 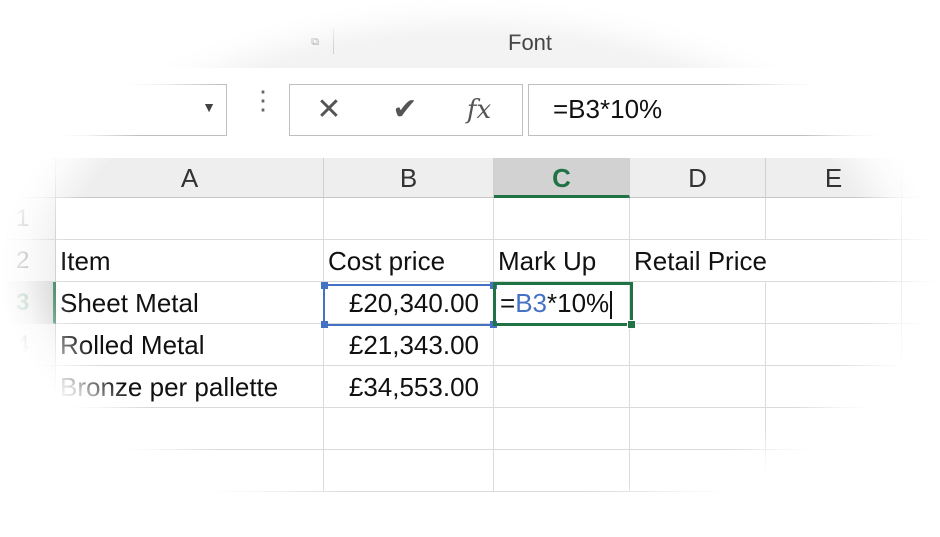 What do you see at coordinates (190, 261) in the screenshot?
I see `cell-a2: Item` at bounding box center [190, 261].